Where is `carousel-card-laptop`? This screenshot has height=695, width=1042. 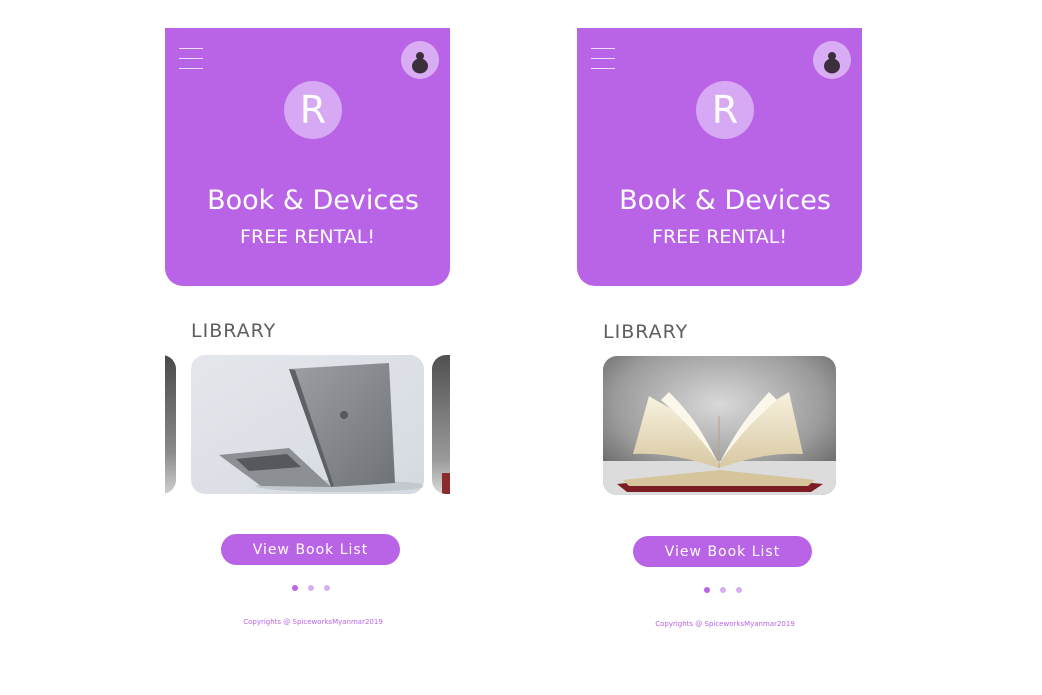 carousel-card-laptop is located at coordinates (307, 424).